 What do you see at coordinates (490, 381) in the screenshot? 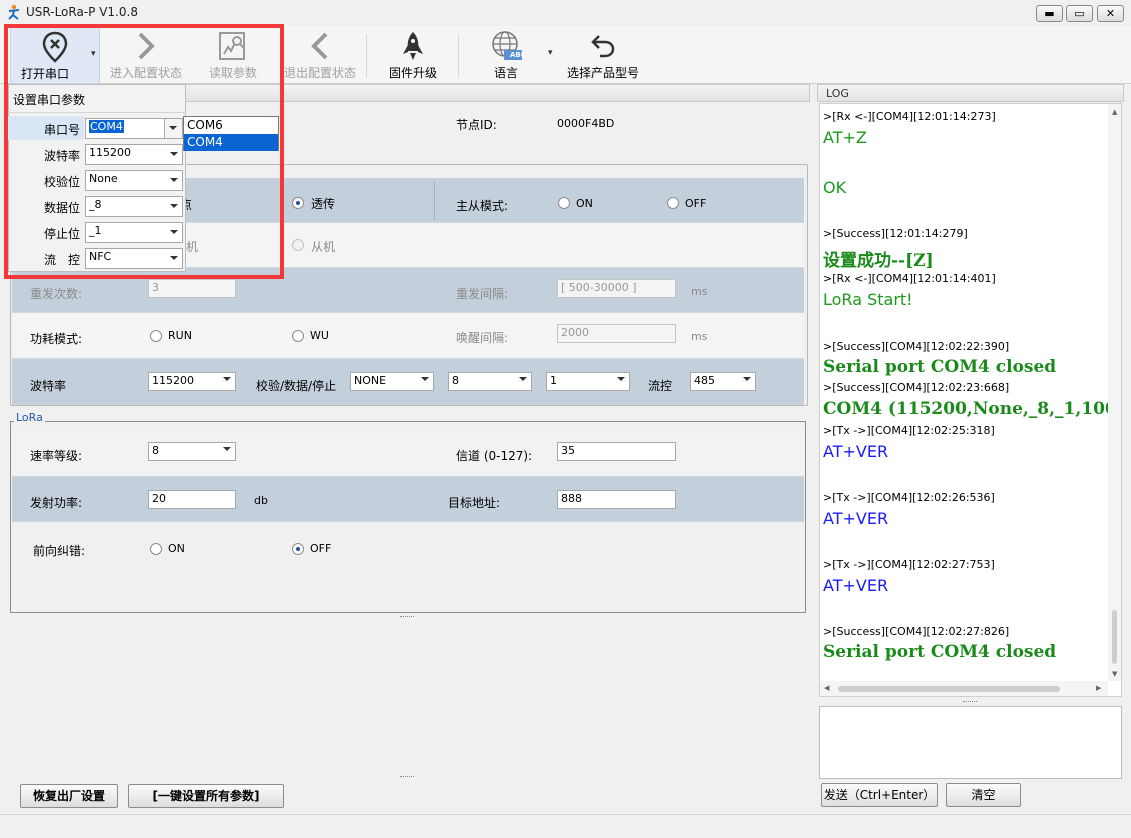
I see `uart-data-select: 8` at bounding box center [490, 381].